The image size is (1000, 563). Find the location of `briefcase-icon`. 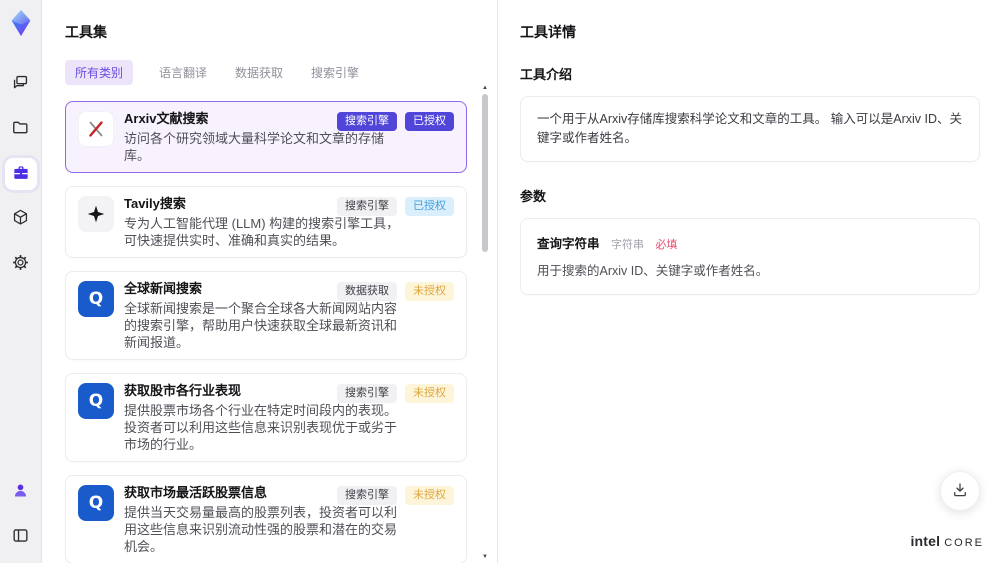

briefcase-icon is located at coordinates (21, 174).